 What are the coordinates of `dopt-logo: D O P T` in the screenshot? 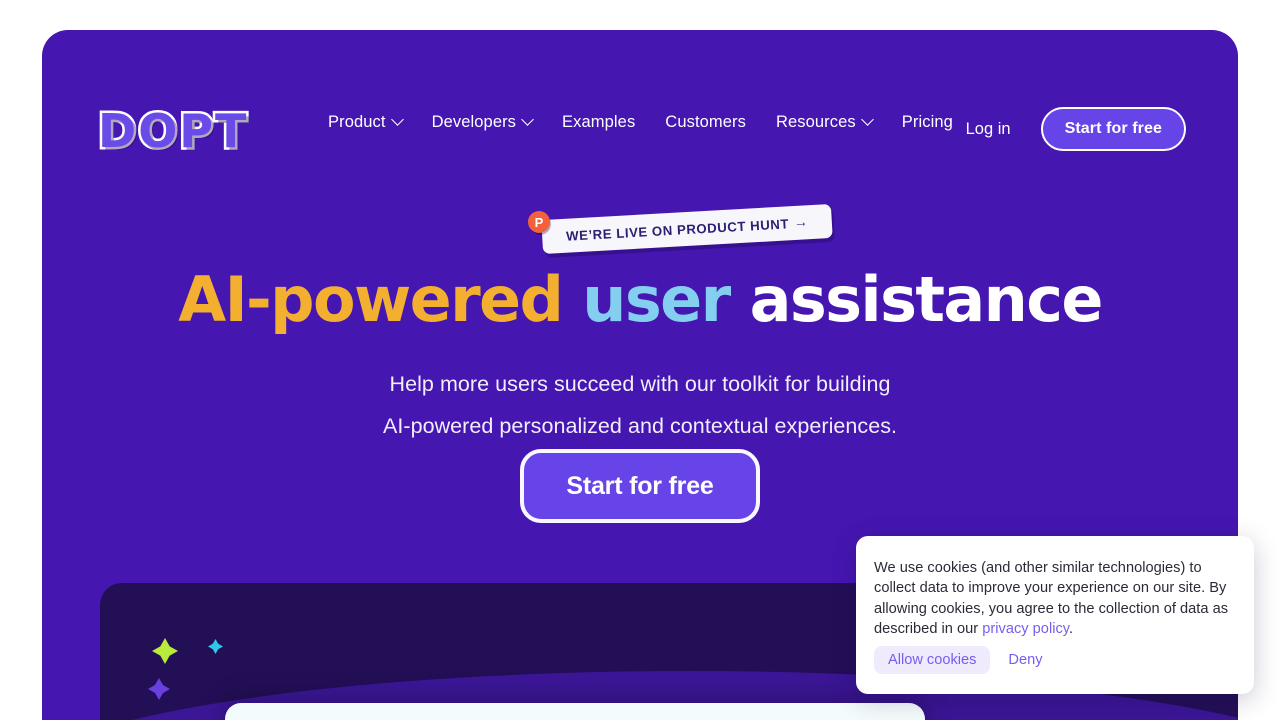 It's located at (184, 131).